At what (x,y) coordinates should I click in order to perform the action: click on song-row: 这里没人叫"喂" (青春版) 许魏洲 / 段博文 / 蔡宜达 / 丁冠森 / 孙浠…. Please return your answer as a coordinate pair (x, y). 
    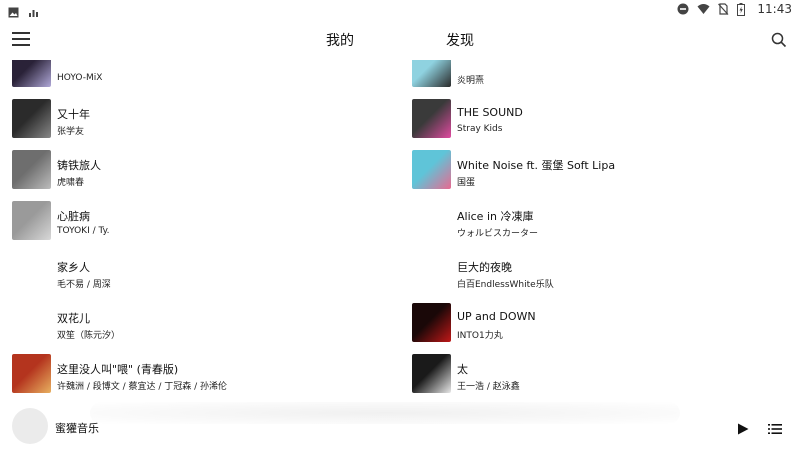
    Looking at the image, I should click on (200, 377).